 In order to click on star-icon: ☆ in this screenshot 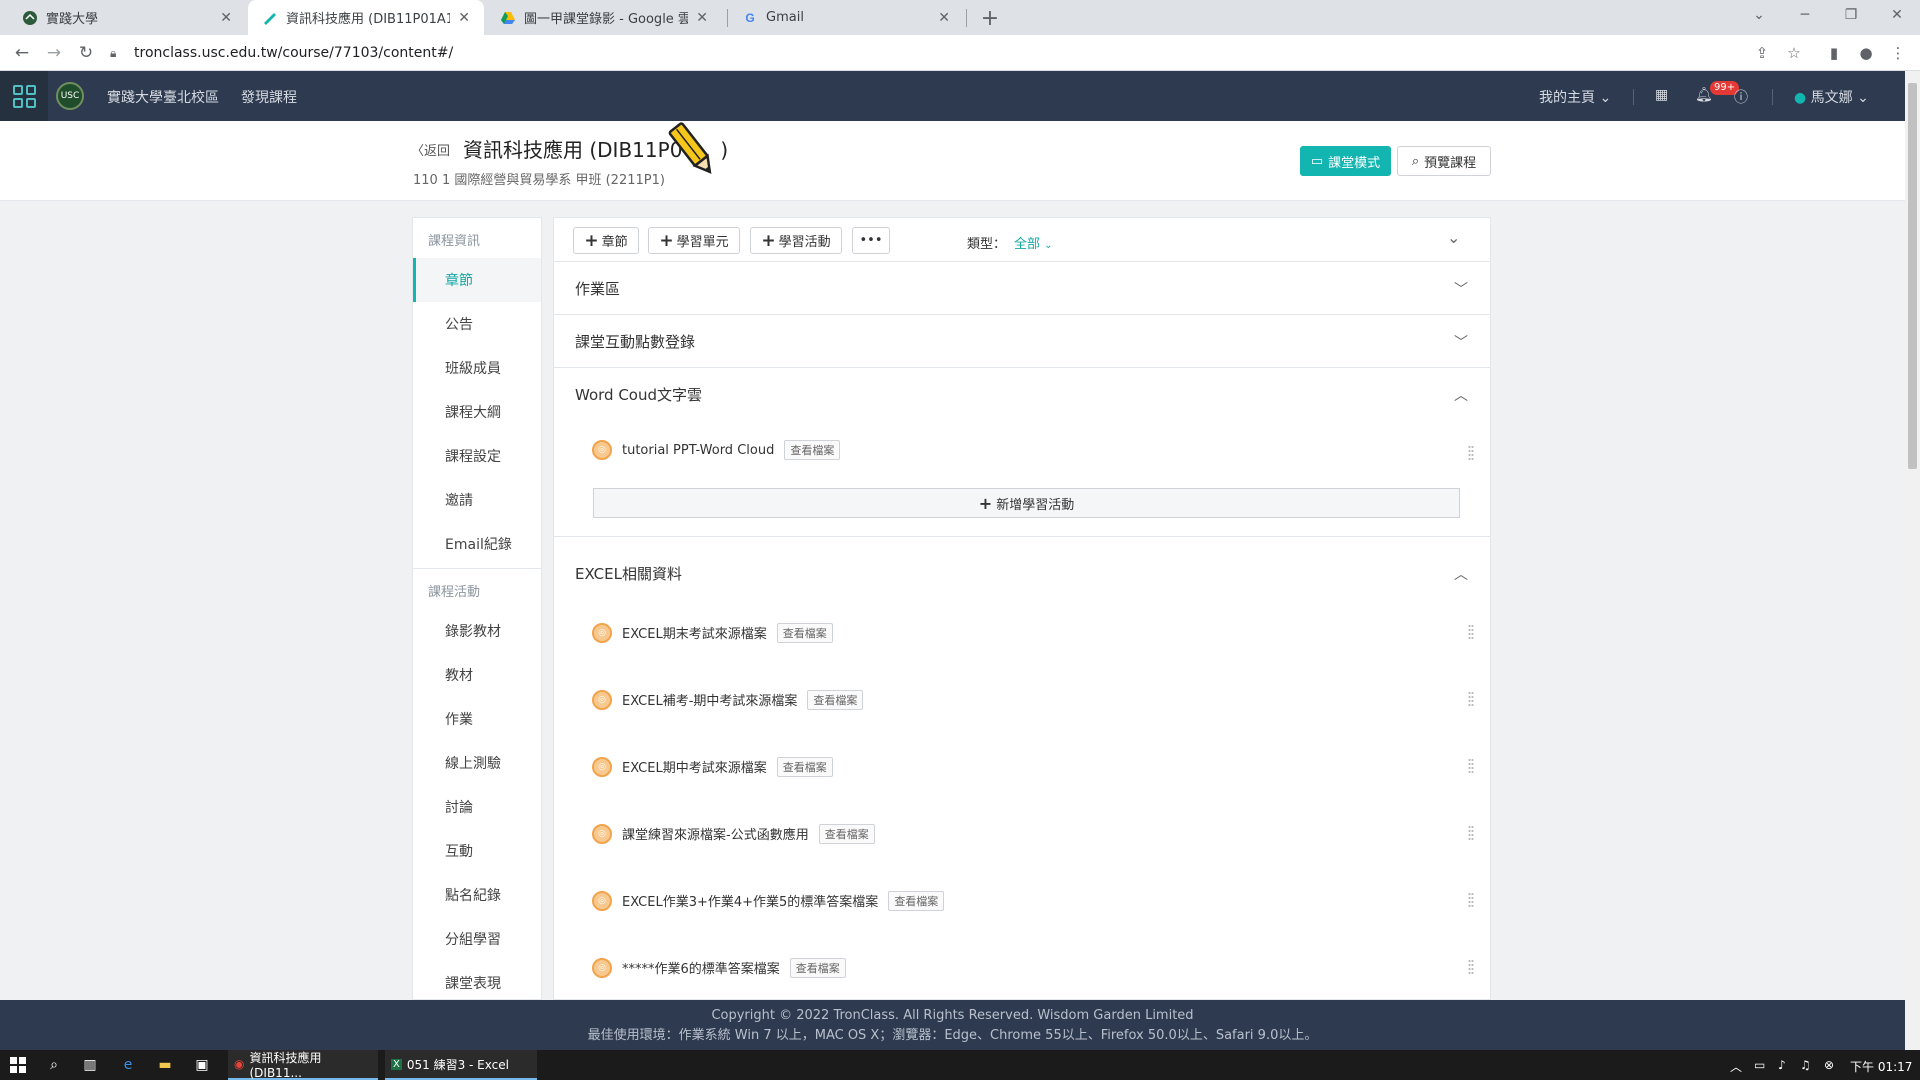, I will do `click(1794, 53)`.